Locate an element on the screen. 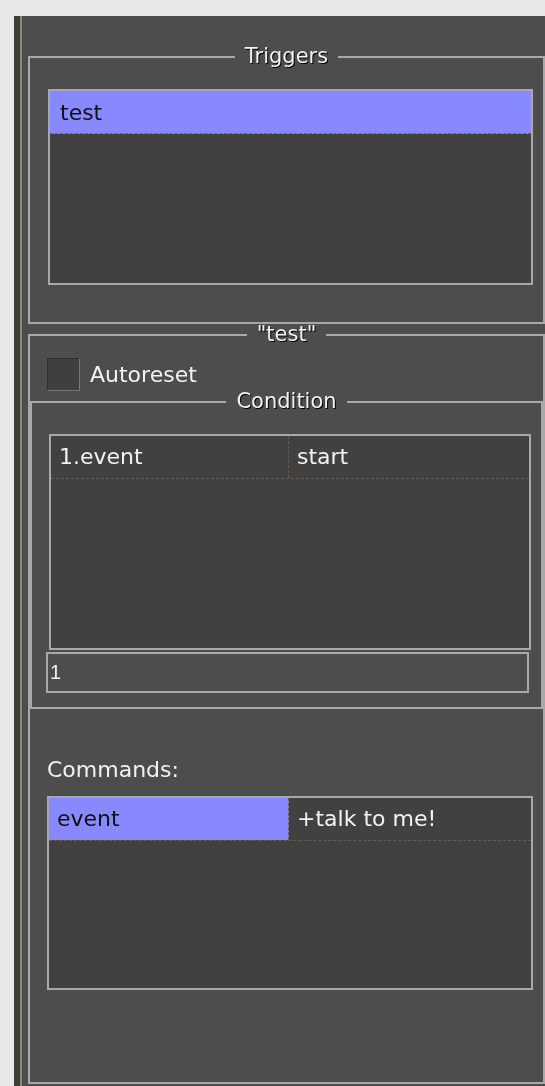 This screenshot has width=545, height=1086. table-cell: +talk to me! is located at coordinates (363, 819).